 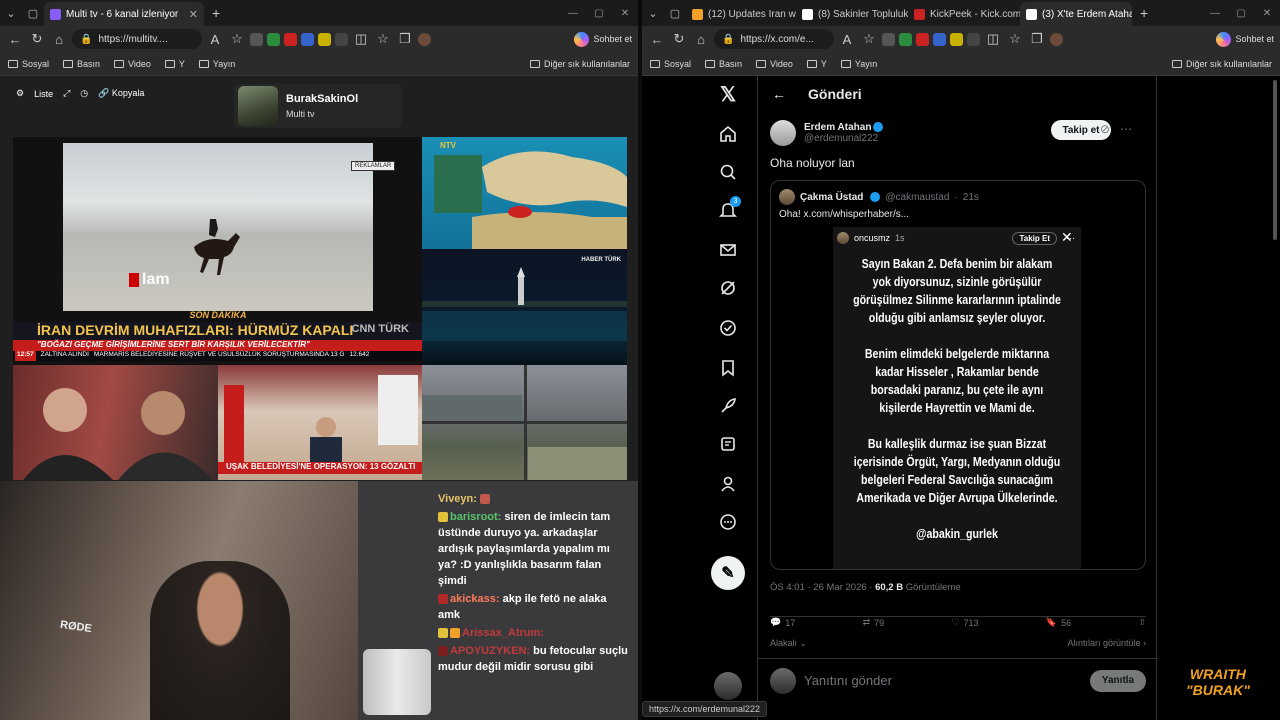 I want to click on reply-submit-button: Yanıtla, so click(x=1118, y=680).